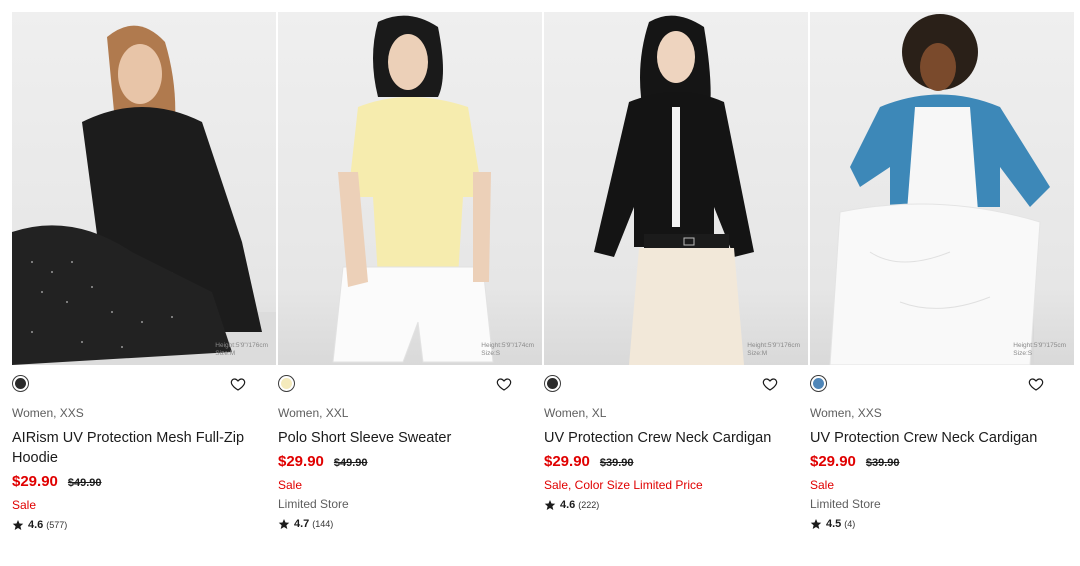 The width and height of the screenshot is (1080, 566). Describe the element at coordinates (589, 505) in the screenshot. I see `review-count: (222)` at that location.